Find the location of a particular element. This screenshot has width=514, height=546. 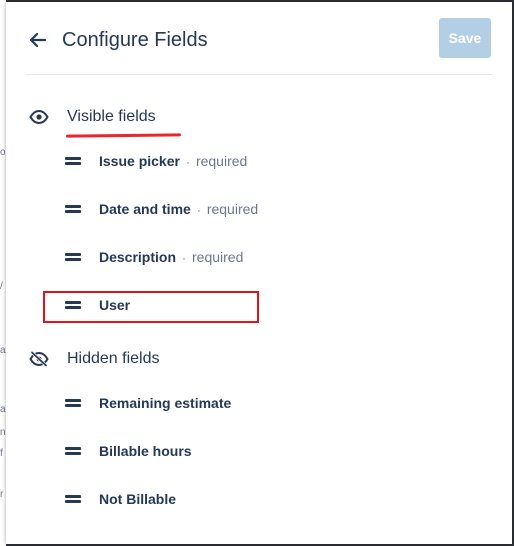

background-glyph: r is located at coordinates (2, 494).